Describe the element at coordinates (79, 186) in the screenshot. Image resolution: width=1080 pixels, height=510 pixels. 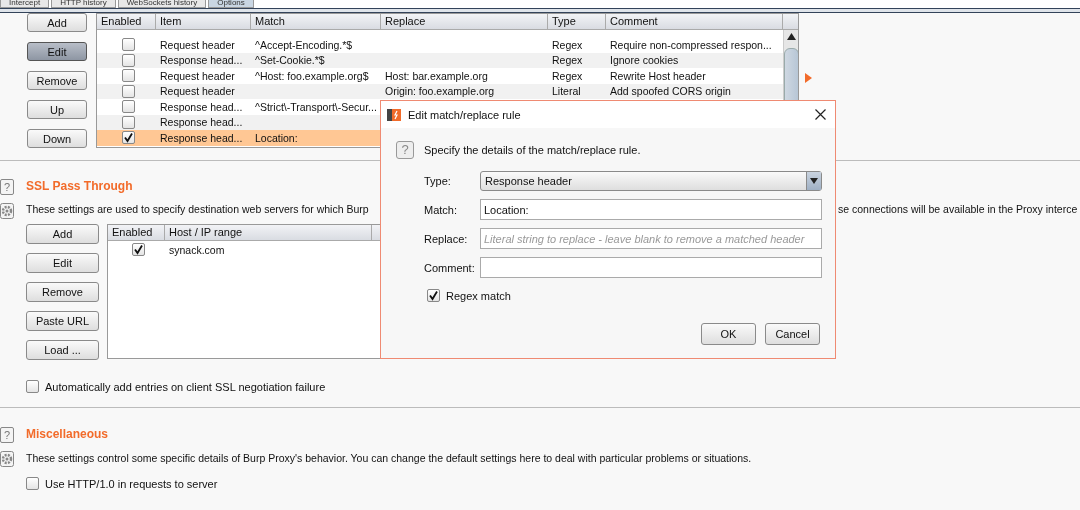
I see `section-title: SSL Pass Through` at that location.